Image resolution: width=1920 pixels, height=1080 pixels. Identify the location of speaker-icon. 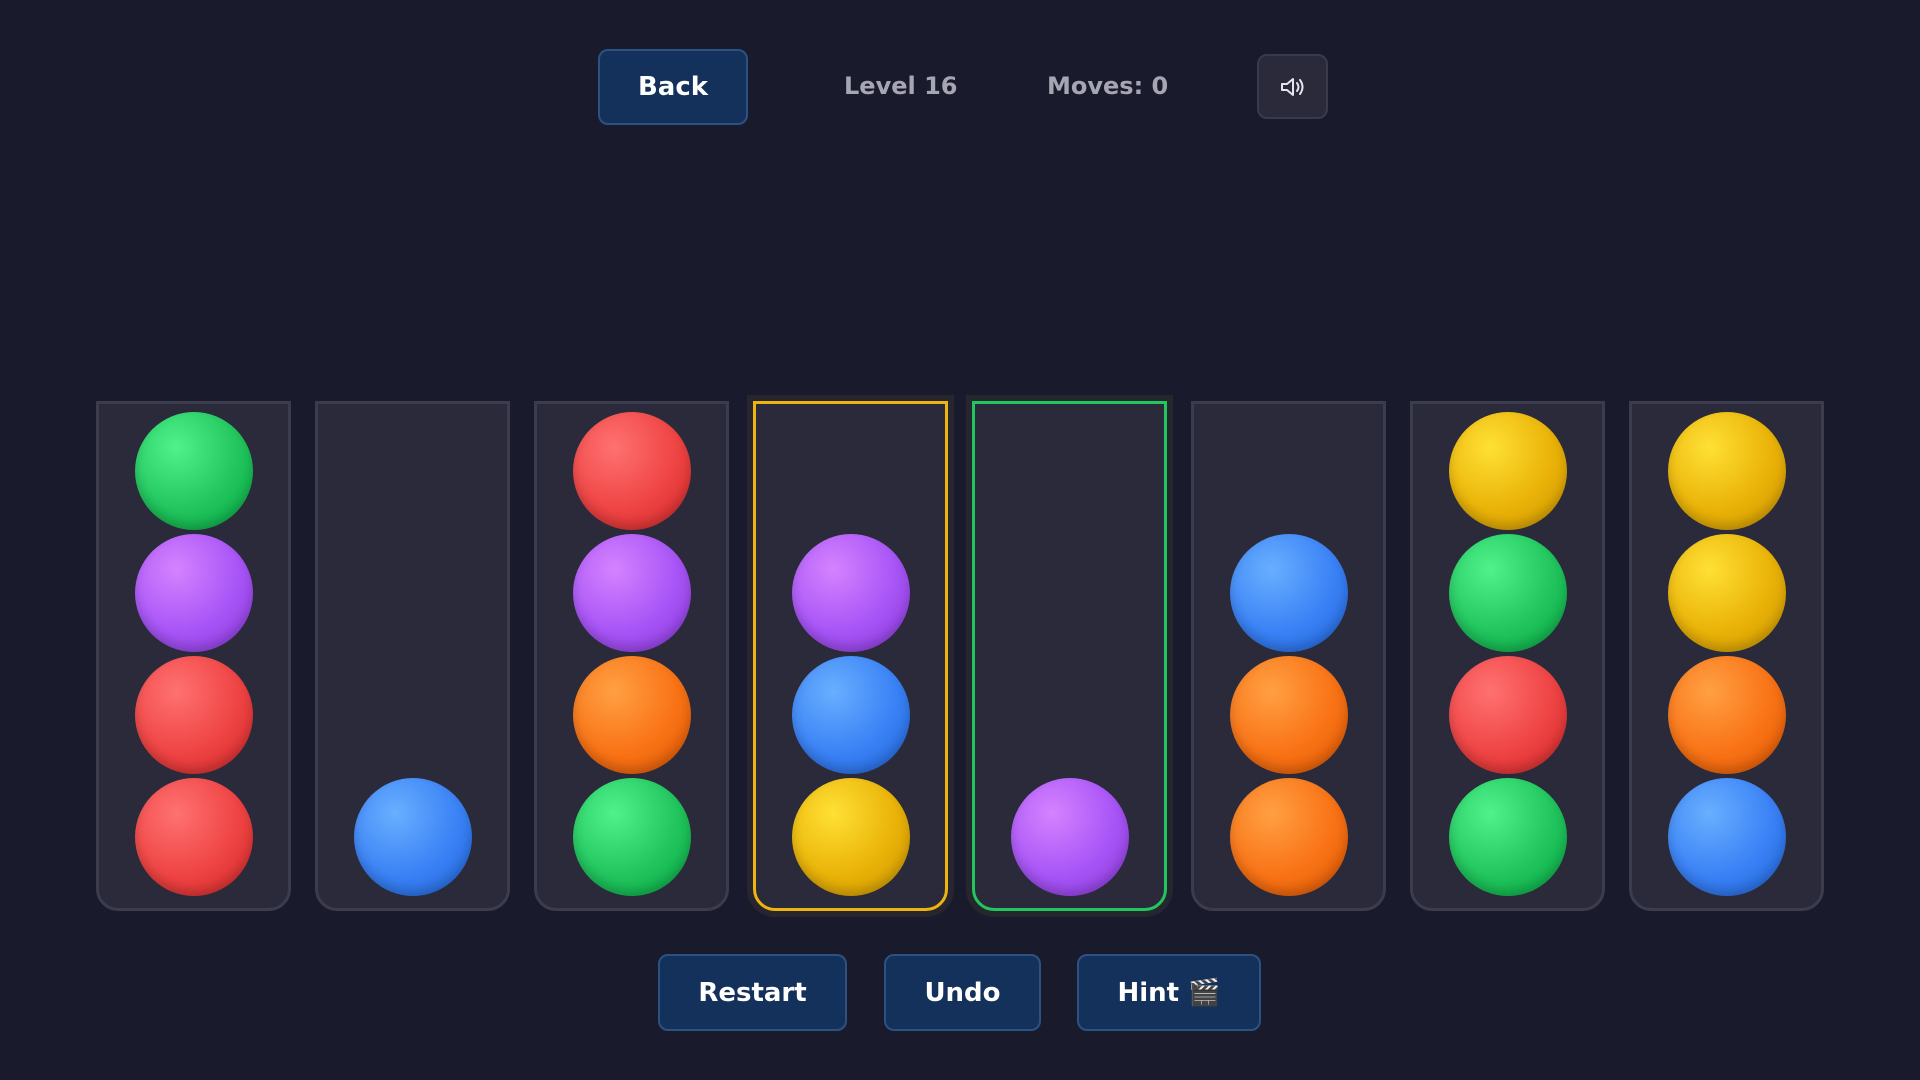
(1291, 86).